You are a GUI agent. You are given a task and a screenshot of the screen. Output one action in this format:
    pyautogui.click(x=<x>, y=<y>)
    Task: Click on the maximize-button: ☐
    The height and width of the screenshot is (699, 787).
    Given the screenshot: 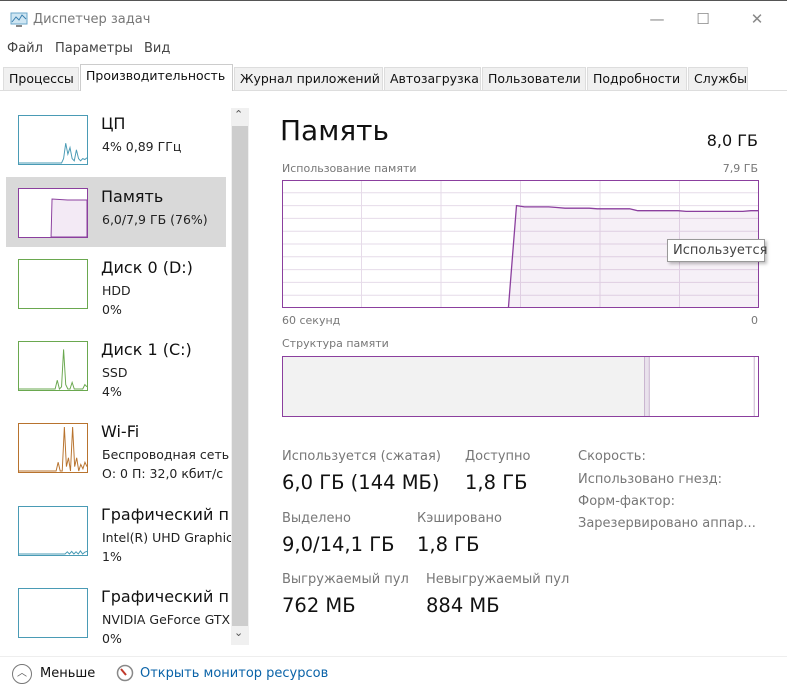 What is the action you would take?
    pyautogui.click(x=703, y=19)
    